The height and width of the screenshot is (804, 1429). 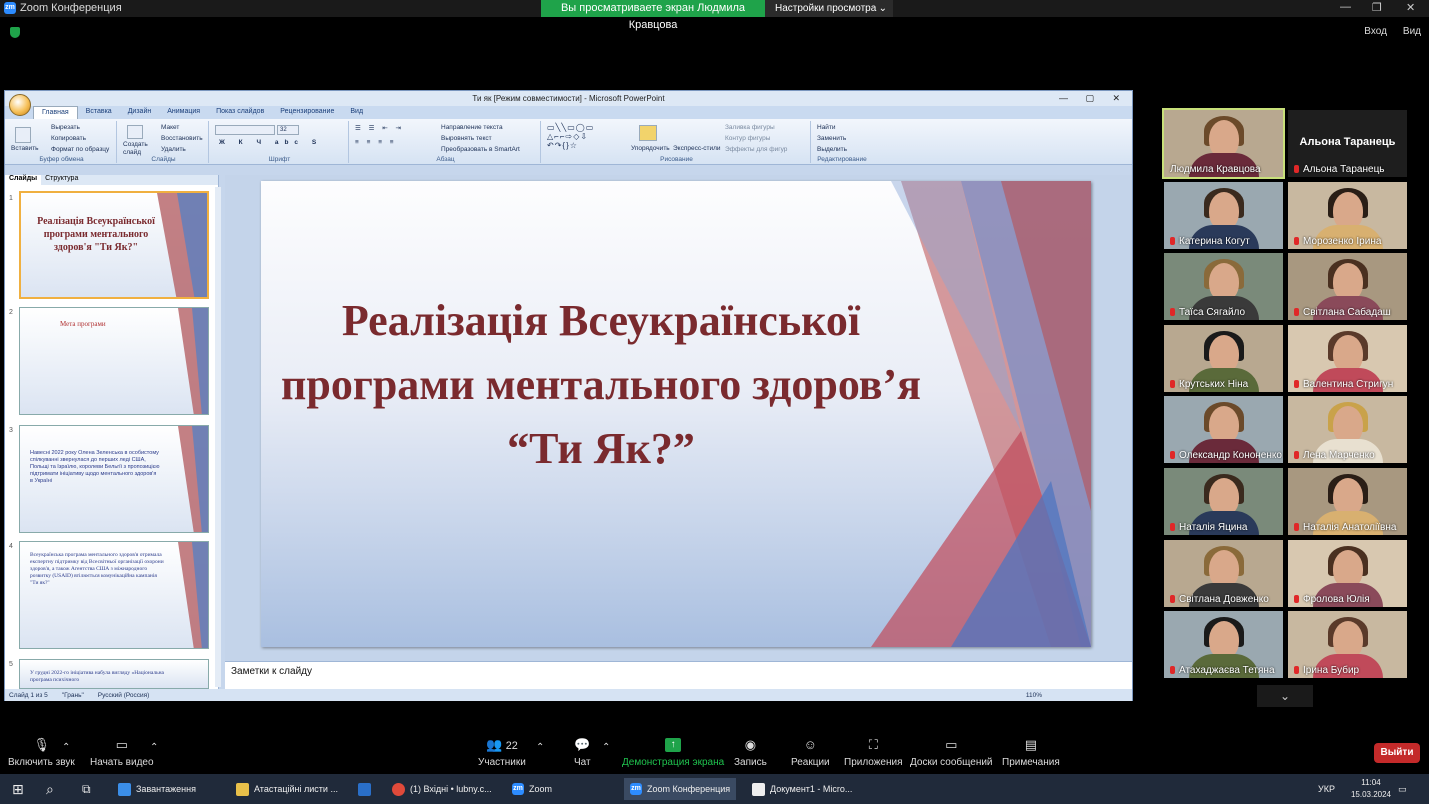 What do you see at coordinates (1410, 7) in the screenshot?
I see `close-icon: ✕` at bounding box center [1410, 7].